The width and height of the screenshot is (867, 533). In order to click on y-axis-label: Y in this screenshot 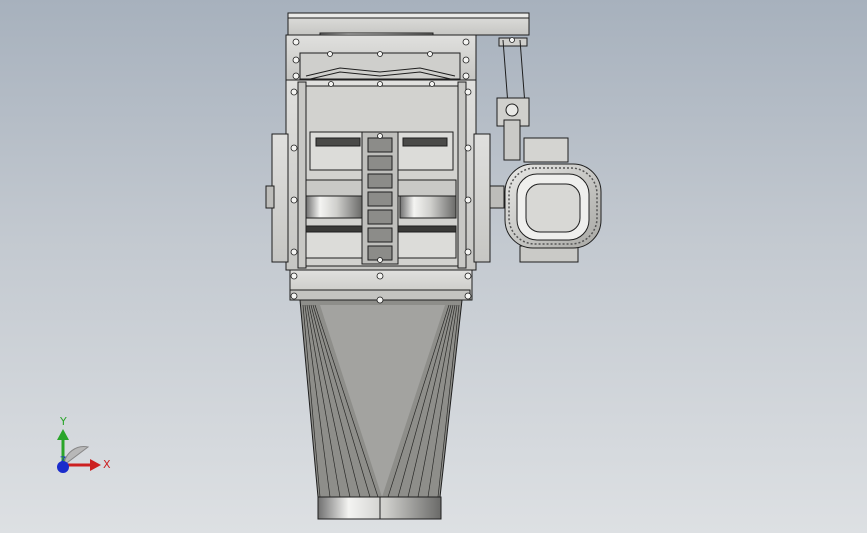, I will do `click(63, 421)`.